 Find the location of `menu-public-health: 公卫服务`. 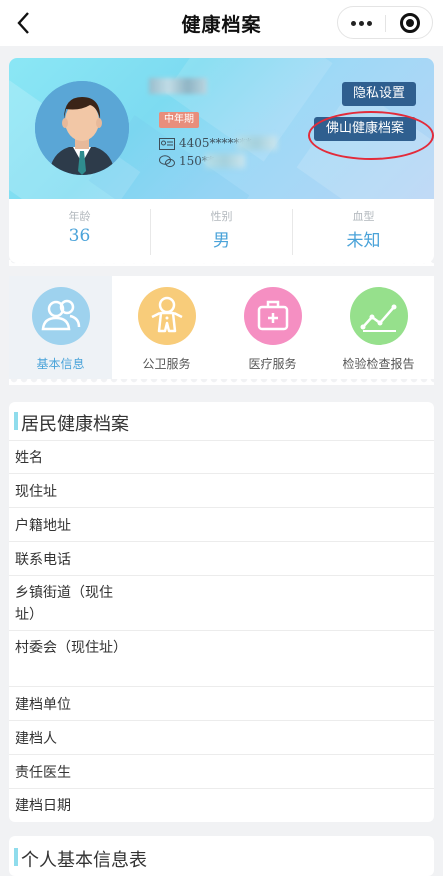

menu-public-health: 公卫服务 is located at coordinates (166, 327).